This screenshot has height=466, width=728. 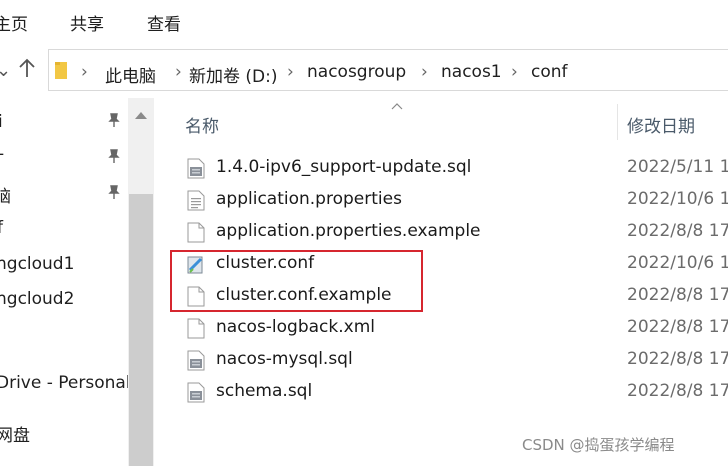 I want to click on nav-scrollbar, so click(x=141, y=282).